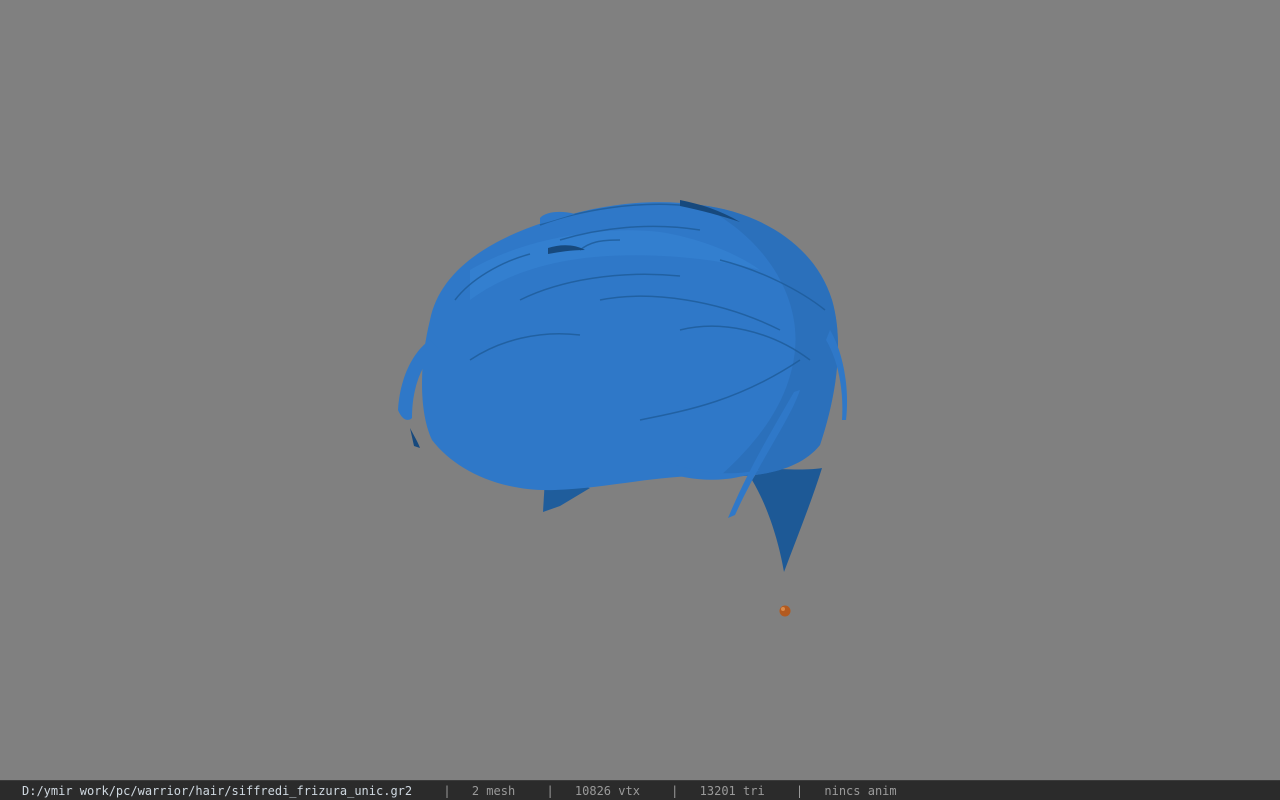 This screenshot has width=1280, height=800. What do you see at coordinates (493, 791) in the screenshot?
I see `mesh-count: 2 mesh` at bounding box center [493, 791].